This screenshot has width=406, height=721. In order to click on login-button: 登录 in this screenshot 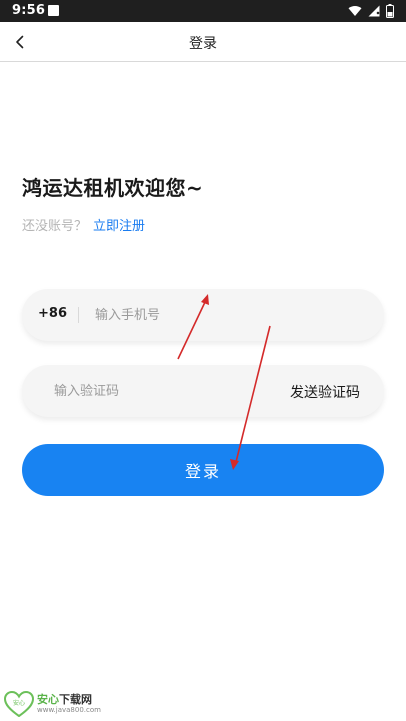, I will do `click(203, 470)`.